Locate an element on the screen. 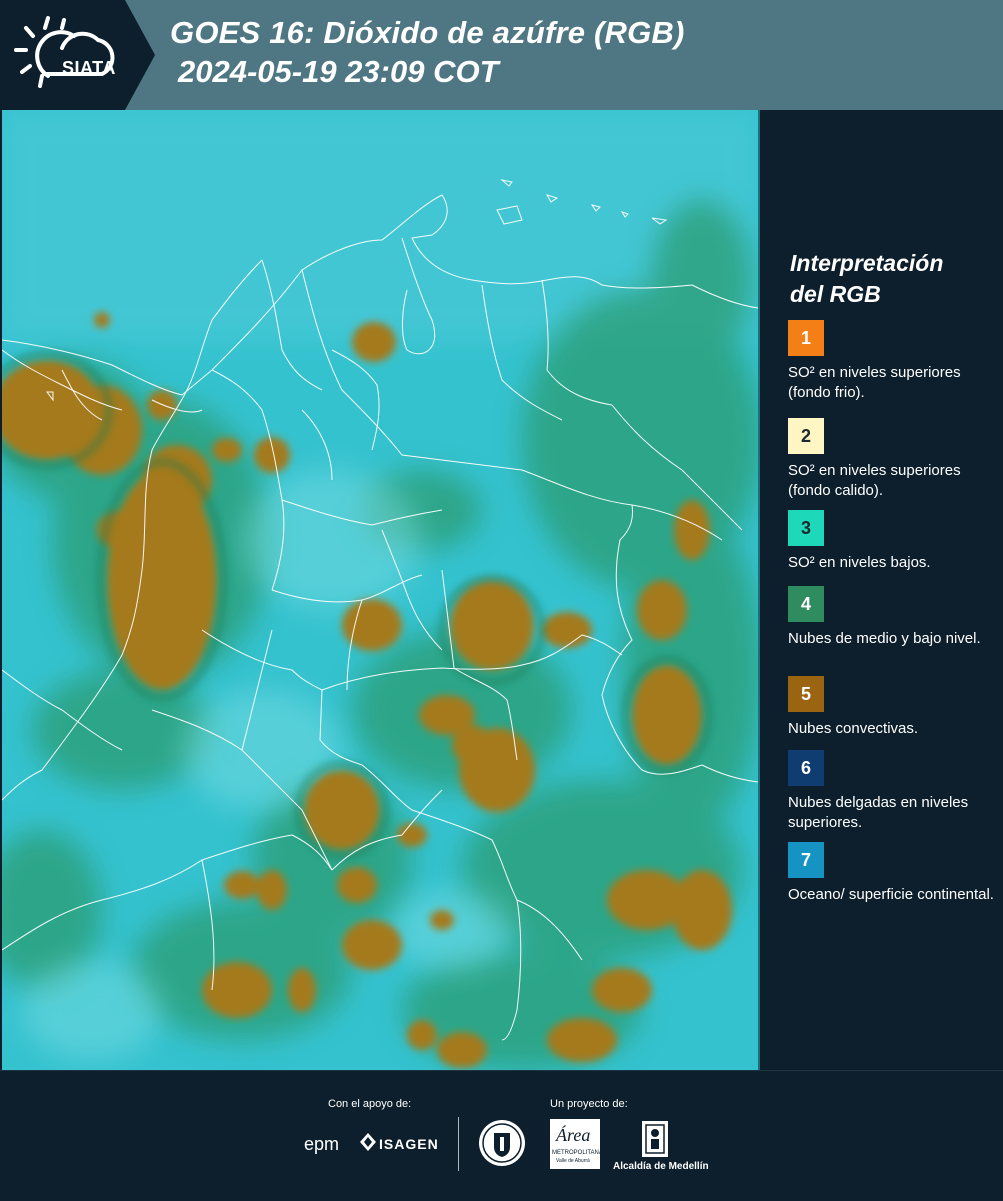 This screenshot has height=1201, width=1003. sun-cloud-icon is located at coordinates (64, 52).